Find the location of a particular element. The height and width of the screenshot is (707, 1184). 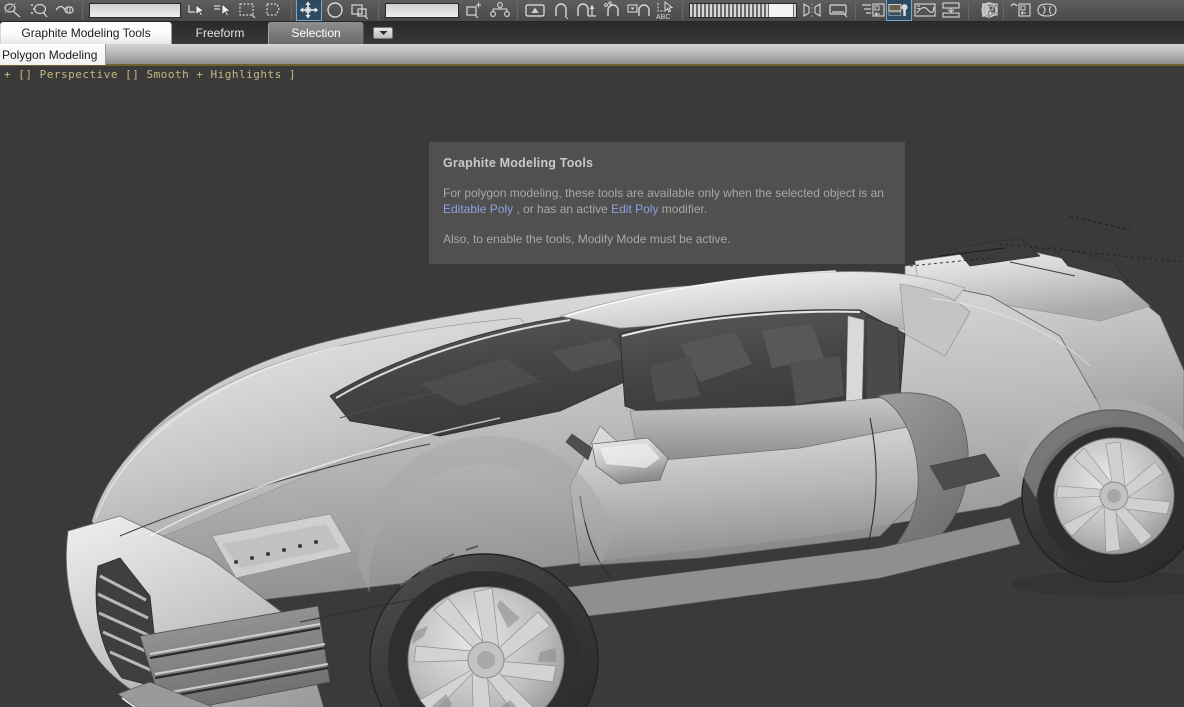

chevron-down-icon is located at coordinates (383, 33).